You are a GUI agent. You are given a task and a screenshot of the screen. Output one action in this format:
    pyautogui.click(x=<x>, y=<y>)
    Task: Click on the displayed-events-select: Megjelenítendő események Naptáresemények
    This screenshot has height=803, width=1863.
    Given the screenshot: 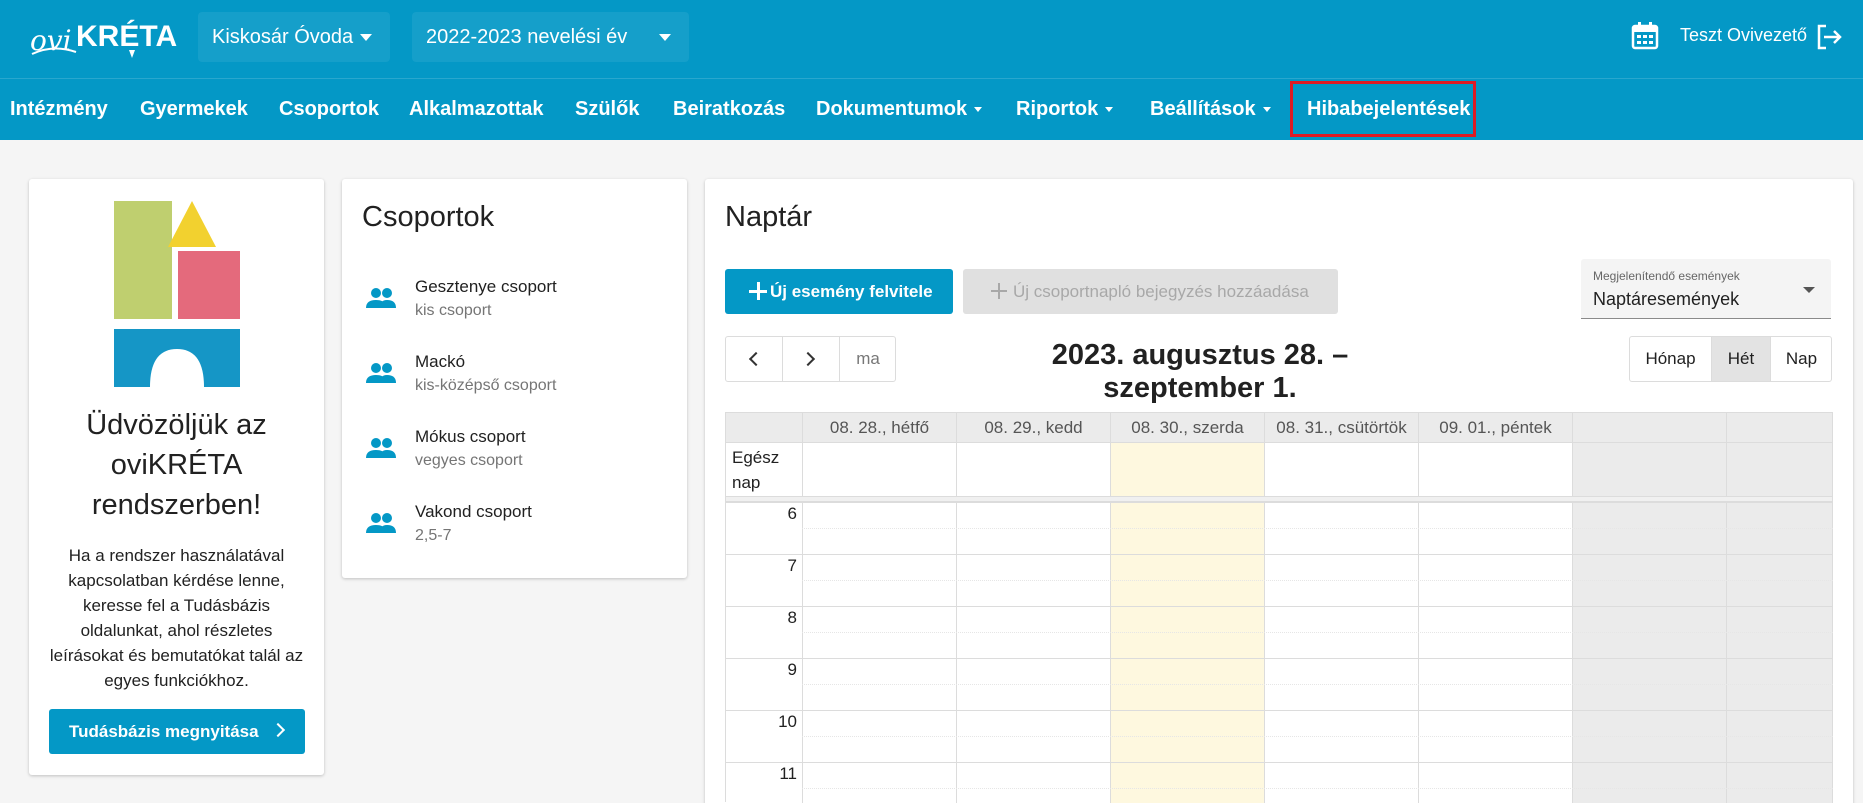 What is the action you would take?
    pyautogui.click(x=1706, y=289)
    